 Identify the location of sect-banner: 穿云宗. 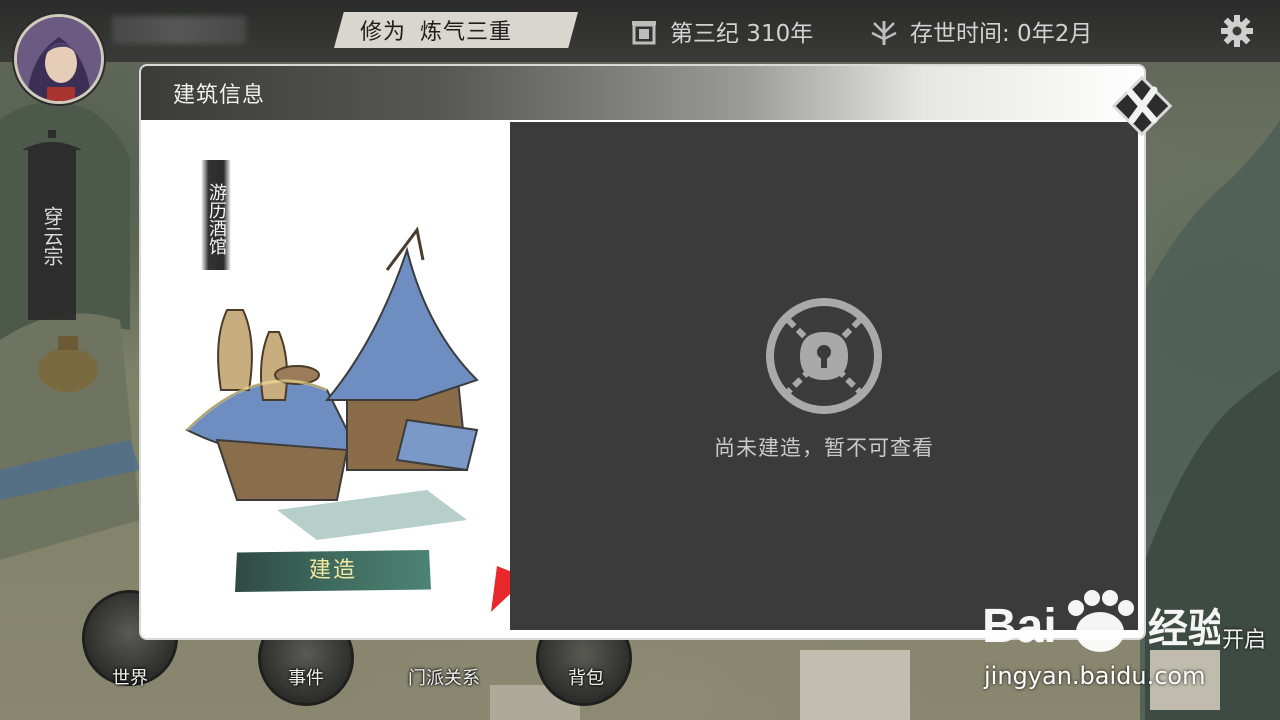
(52, 225).